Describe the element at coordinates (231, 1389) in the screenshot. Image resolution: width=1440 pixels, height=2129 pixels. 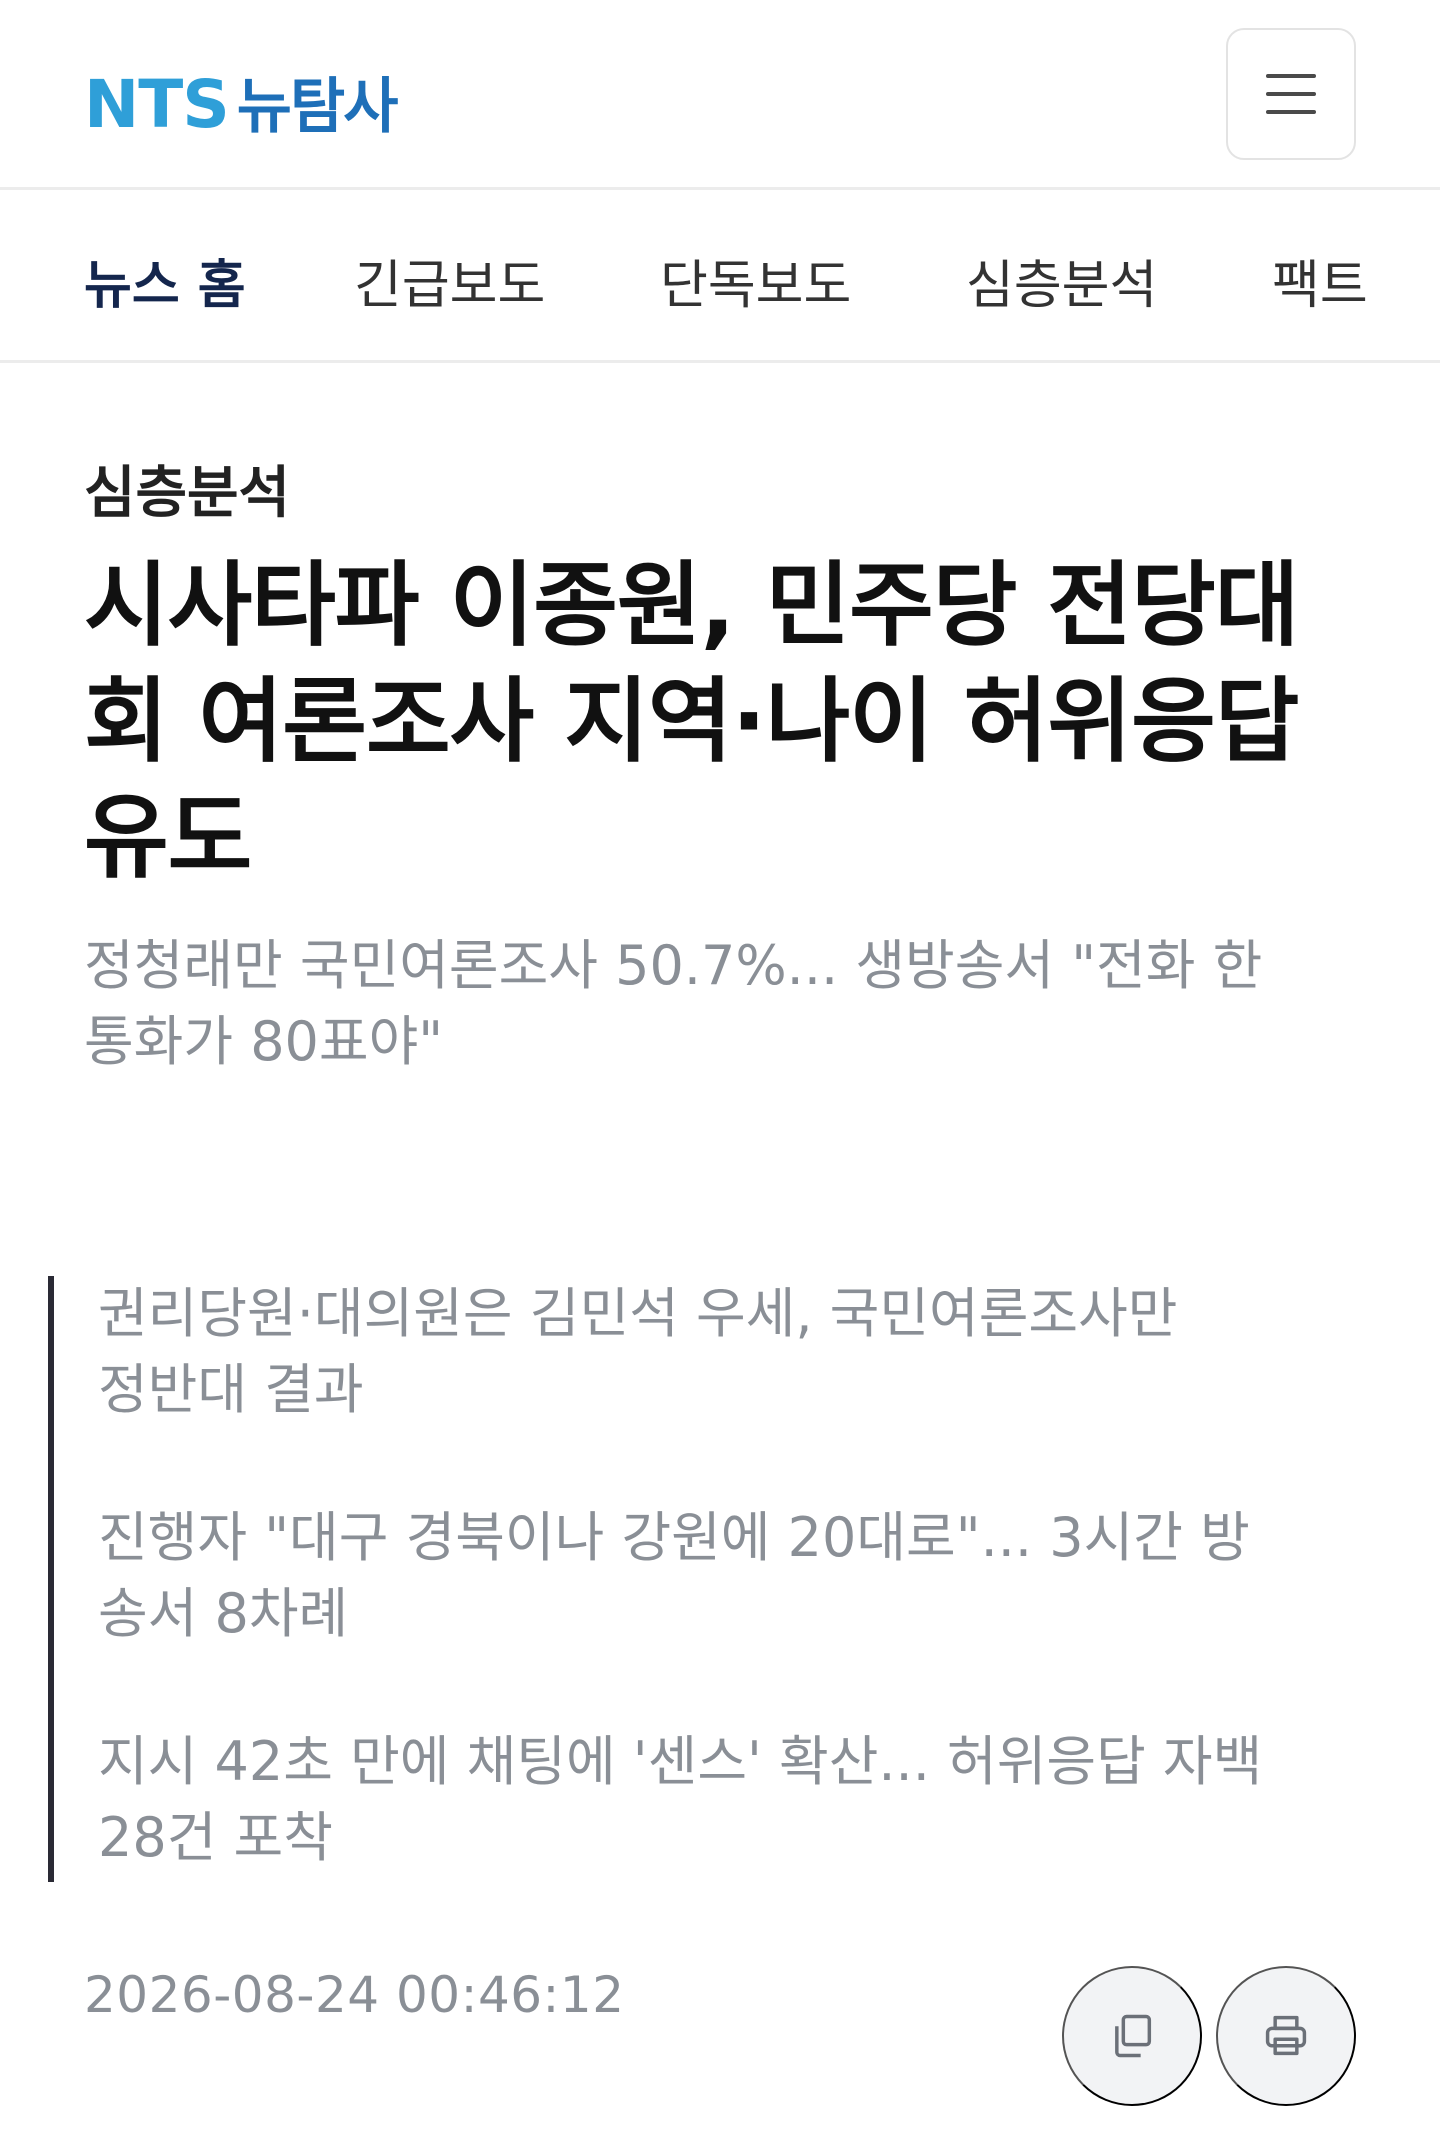
I see `summary-line: 정반대 결과` at that location.